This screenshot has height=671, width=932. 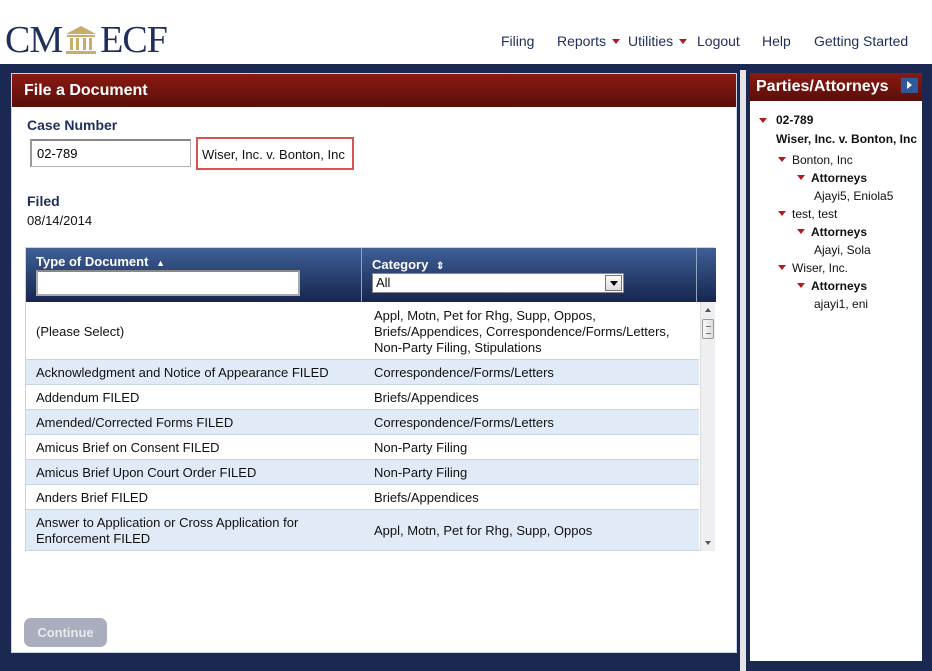 I want to click on sort-toggle-icon: ⇕, so click(x=440, y=266).